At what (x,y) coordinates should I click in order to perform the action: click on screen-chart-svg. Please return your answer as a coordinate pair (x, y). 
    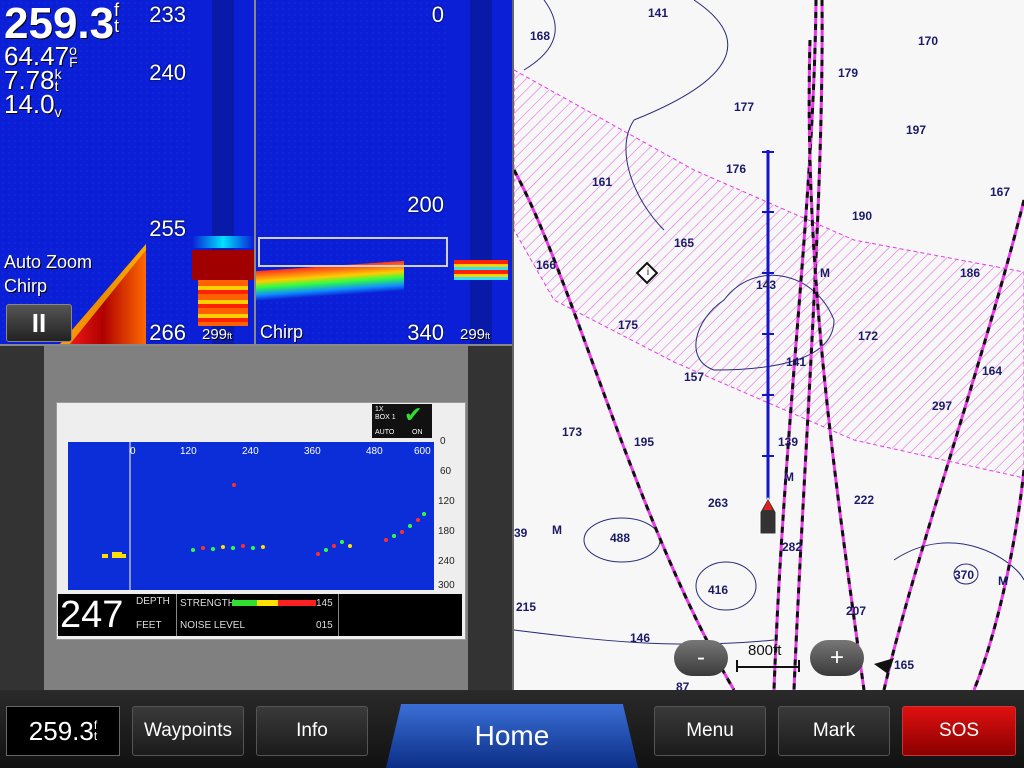
    Looking at the image, I should click on (264, 516).